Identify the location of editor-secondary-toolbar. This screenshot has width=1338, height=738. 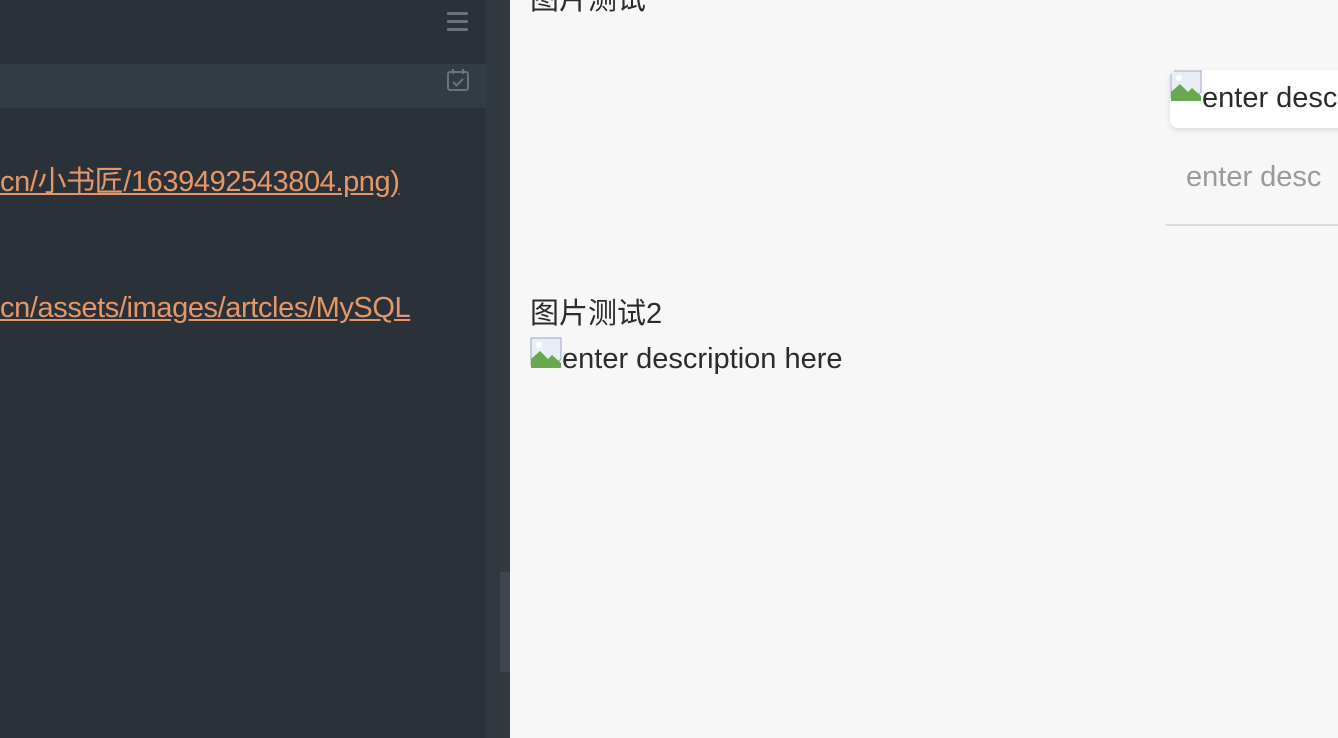
(243, 86).